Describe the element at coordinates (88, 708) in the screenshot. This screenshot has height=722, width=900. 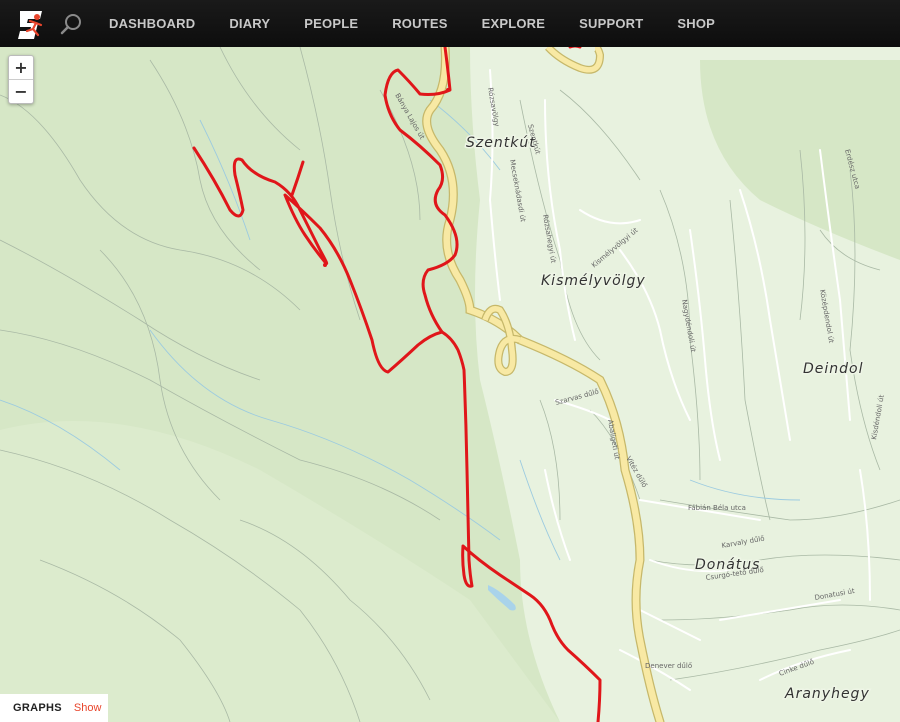
I see `graphs-show-link: Show` at that location.